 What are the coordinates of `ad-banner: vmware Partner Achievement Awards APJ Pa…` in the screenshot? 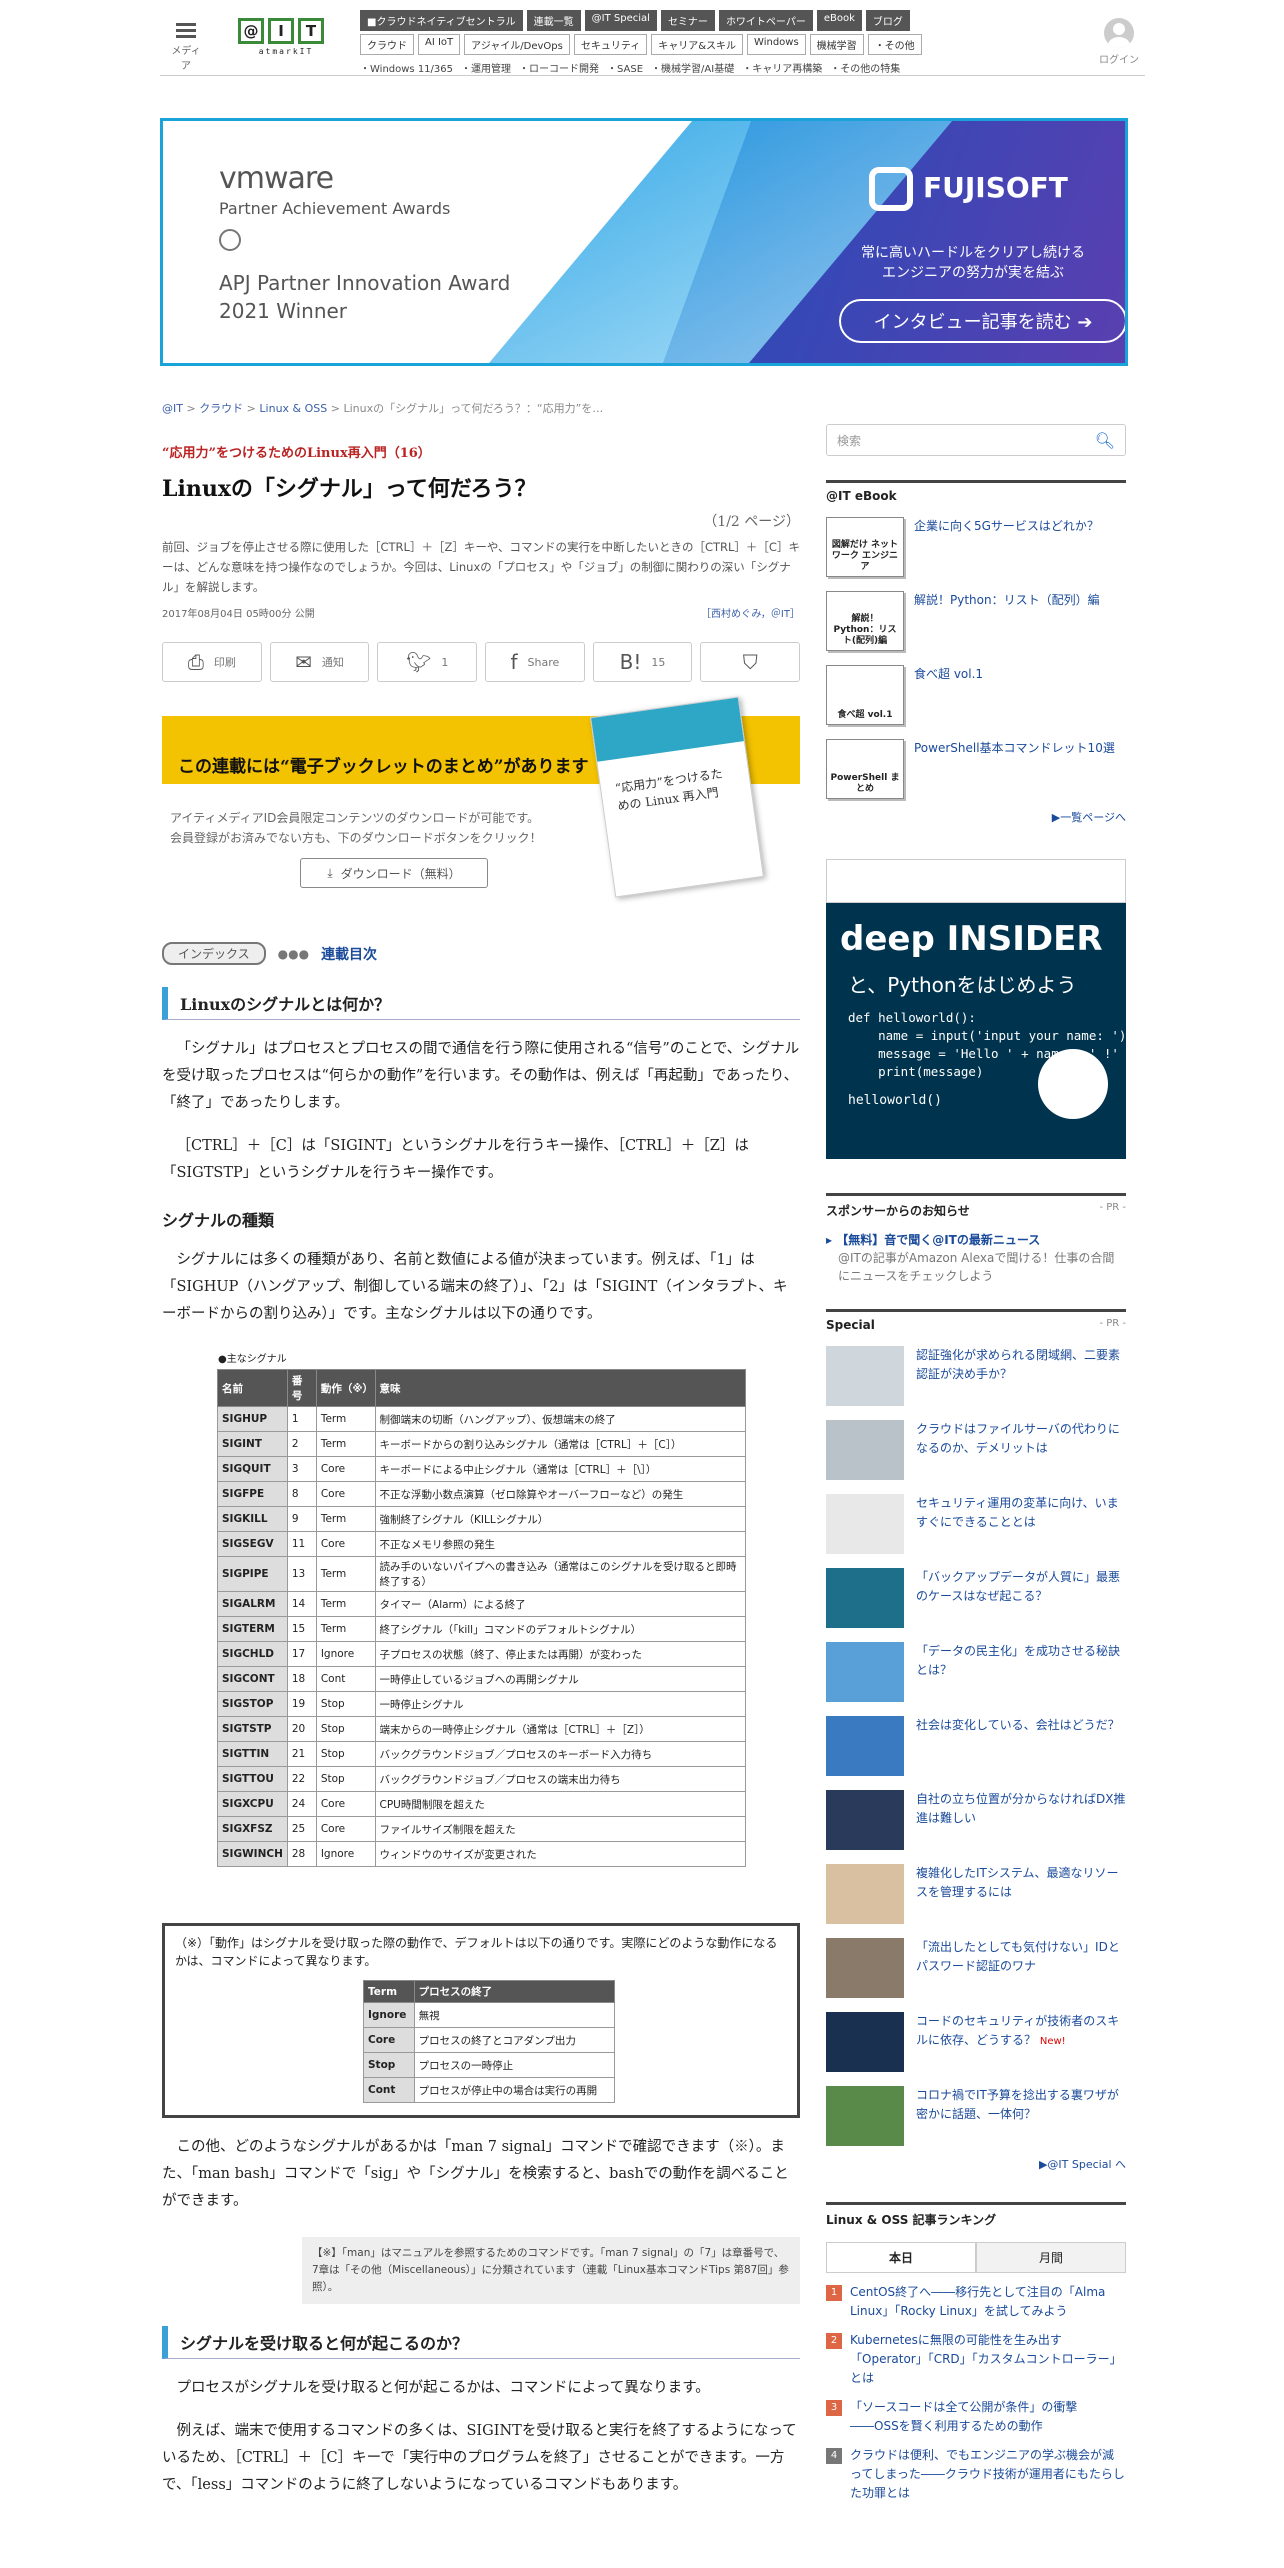 It's located at (644, 242).